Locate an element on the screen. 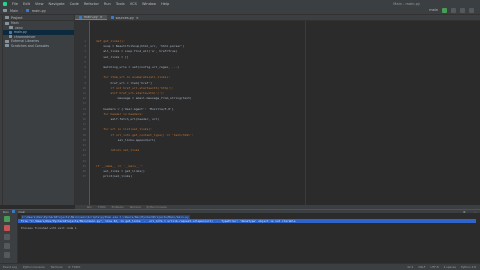  code-line: elif href_url.startswith('/'): is located at coordinates (130, 93).